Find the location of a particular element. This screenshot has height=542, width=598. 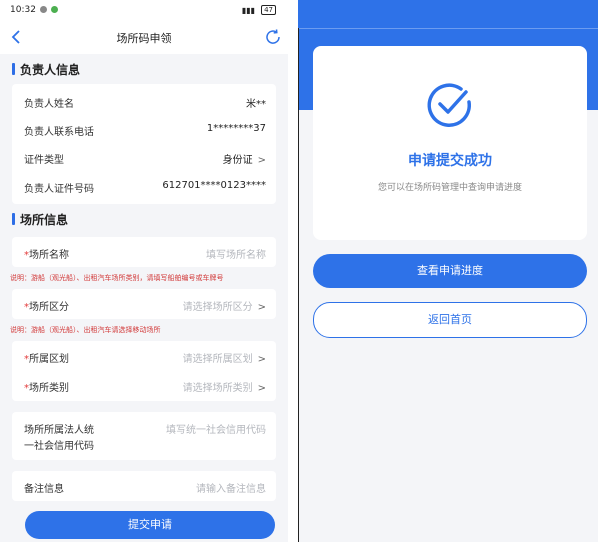

field-label-wrap: *场所名称 is located at coordinates (46, 253).